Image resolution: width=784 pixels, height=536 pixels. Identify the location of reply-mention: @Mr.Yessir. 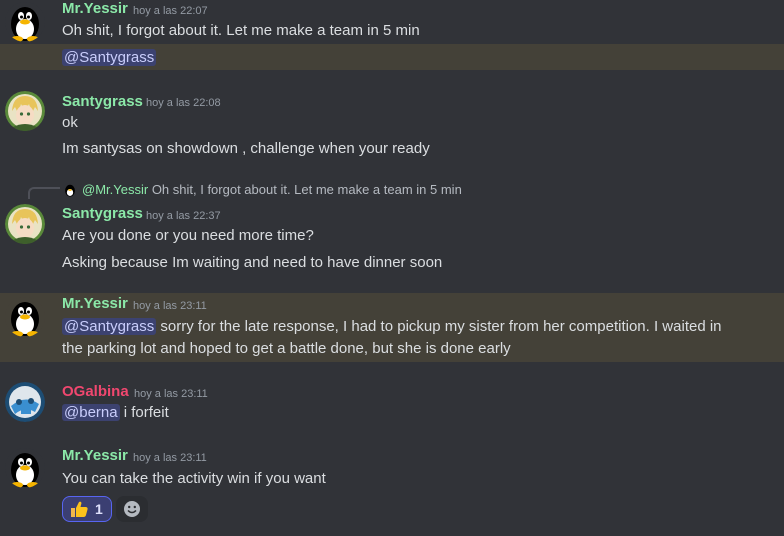
(115, 189).